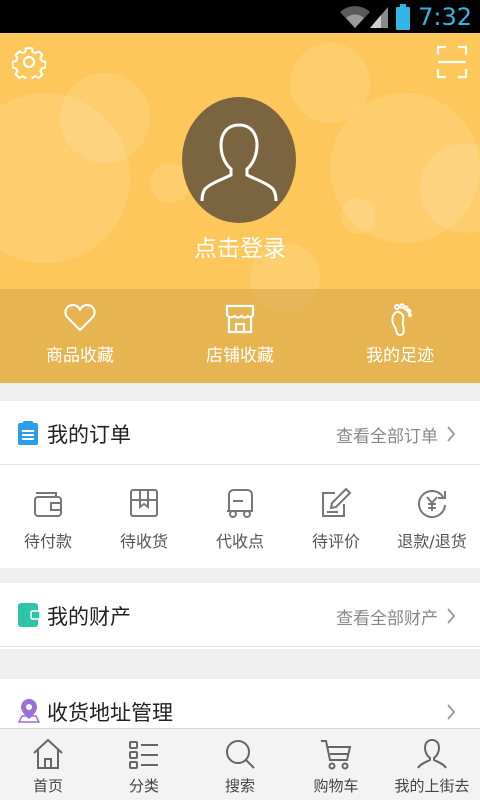 The height and width of the screenshot is (800, 480). I want to click on order-pending-payment: 待付款, so click(48, 516).